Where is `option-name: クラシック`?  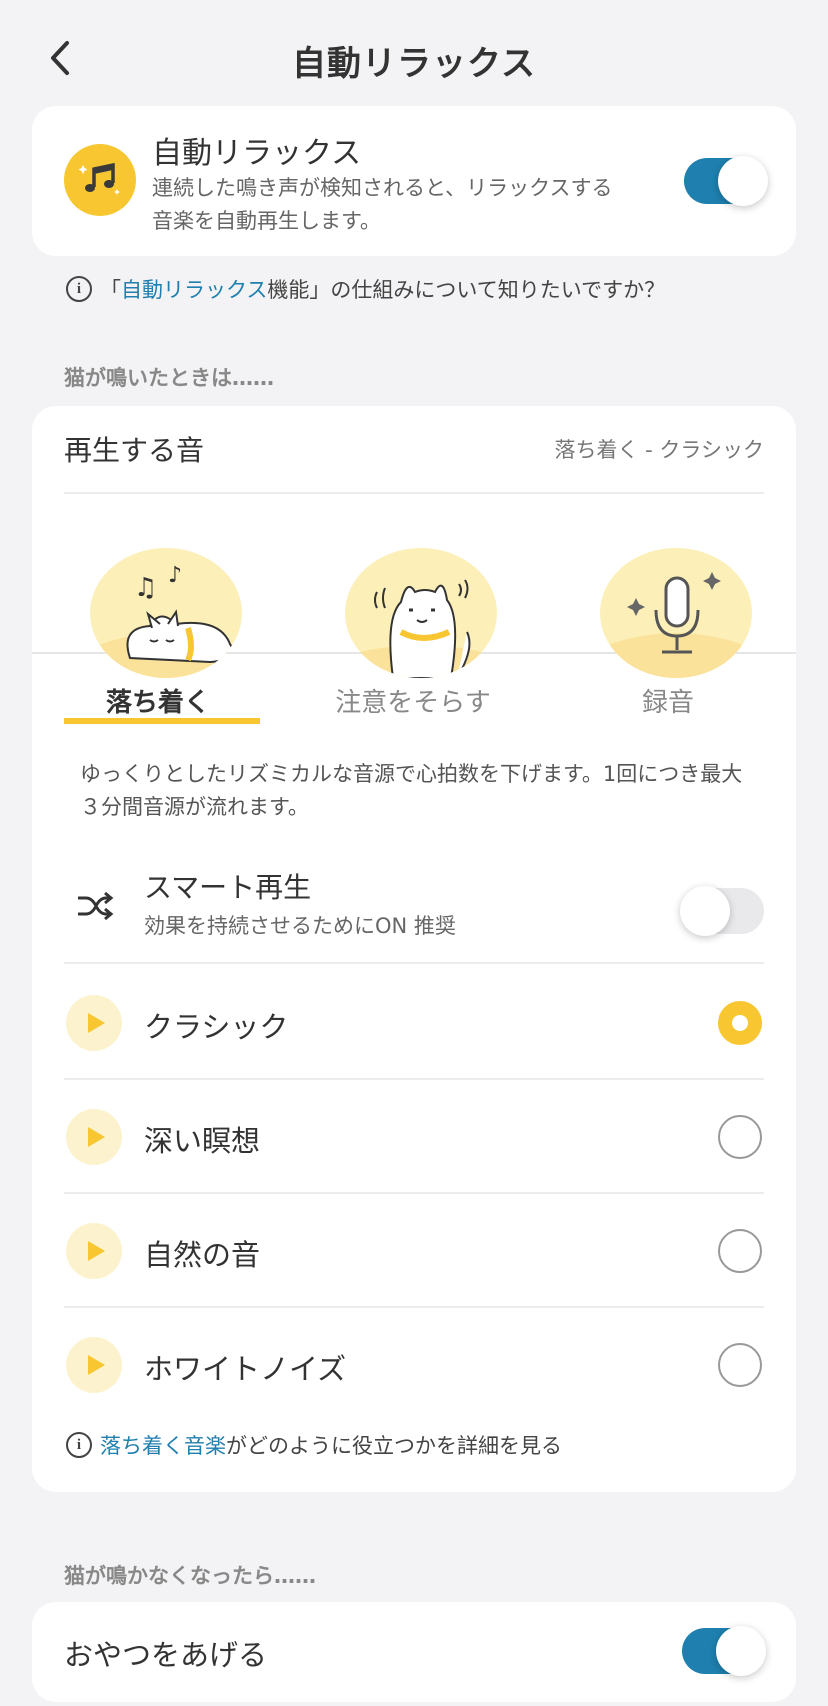
option-name: クラシック is located at coordinates (216, 1027).